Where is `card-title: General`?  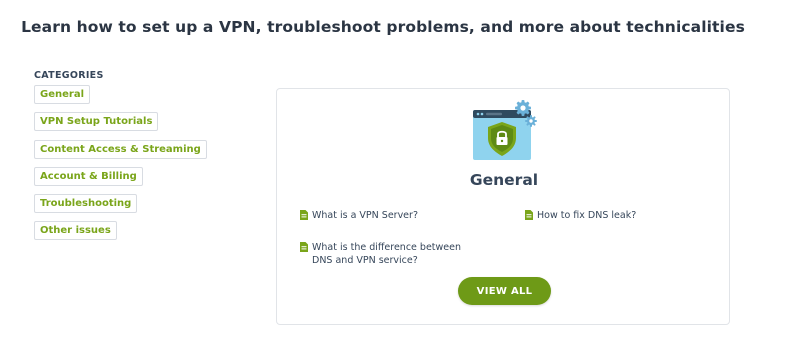
card-title: General is located at coordinates (504, 180).